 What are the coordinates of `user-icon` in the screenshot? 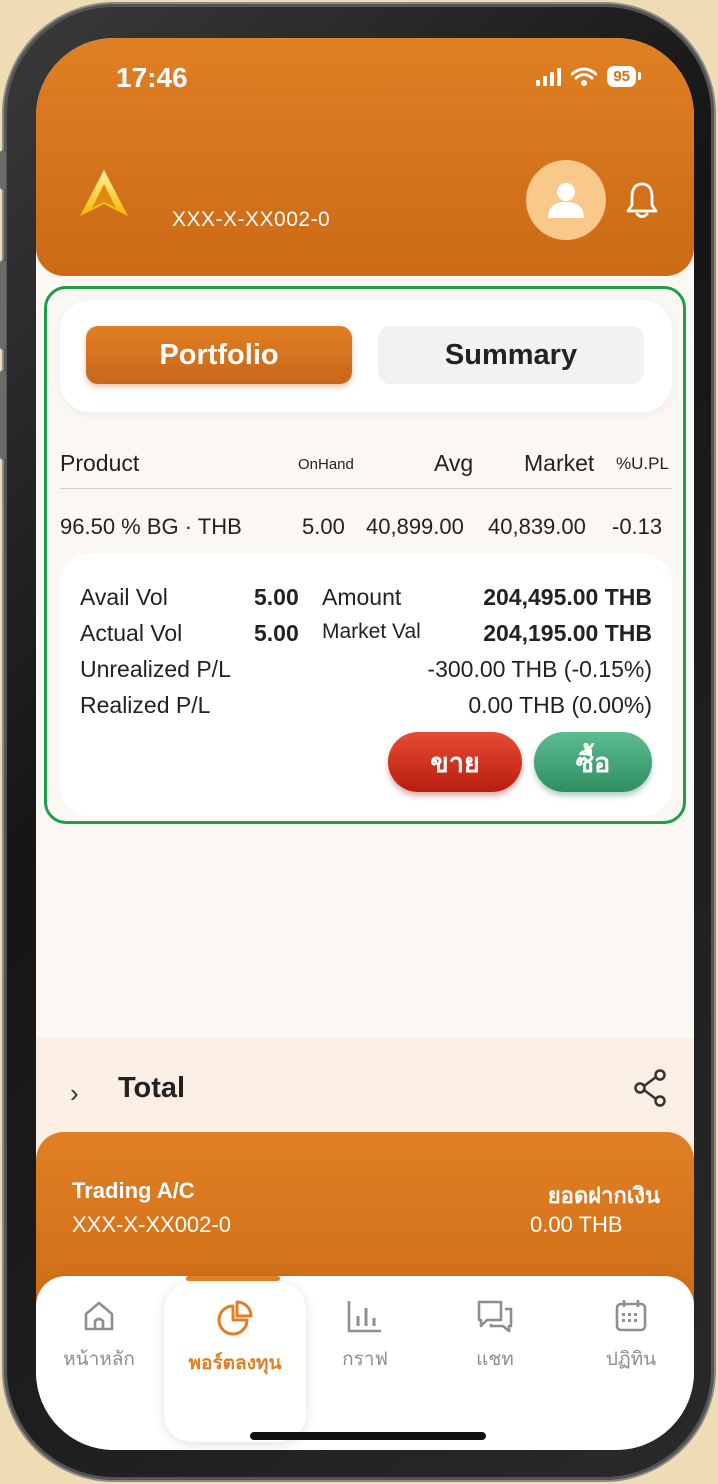 It's located at (566, 200).